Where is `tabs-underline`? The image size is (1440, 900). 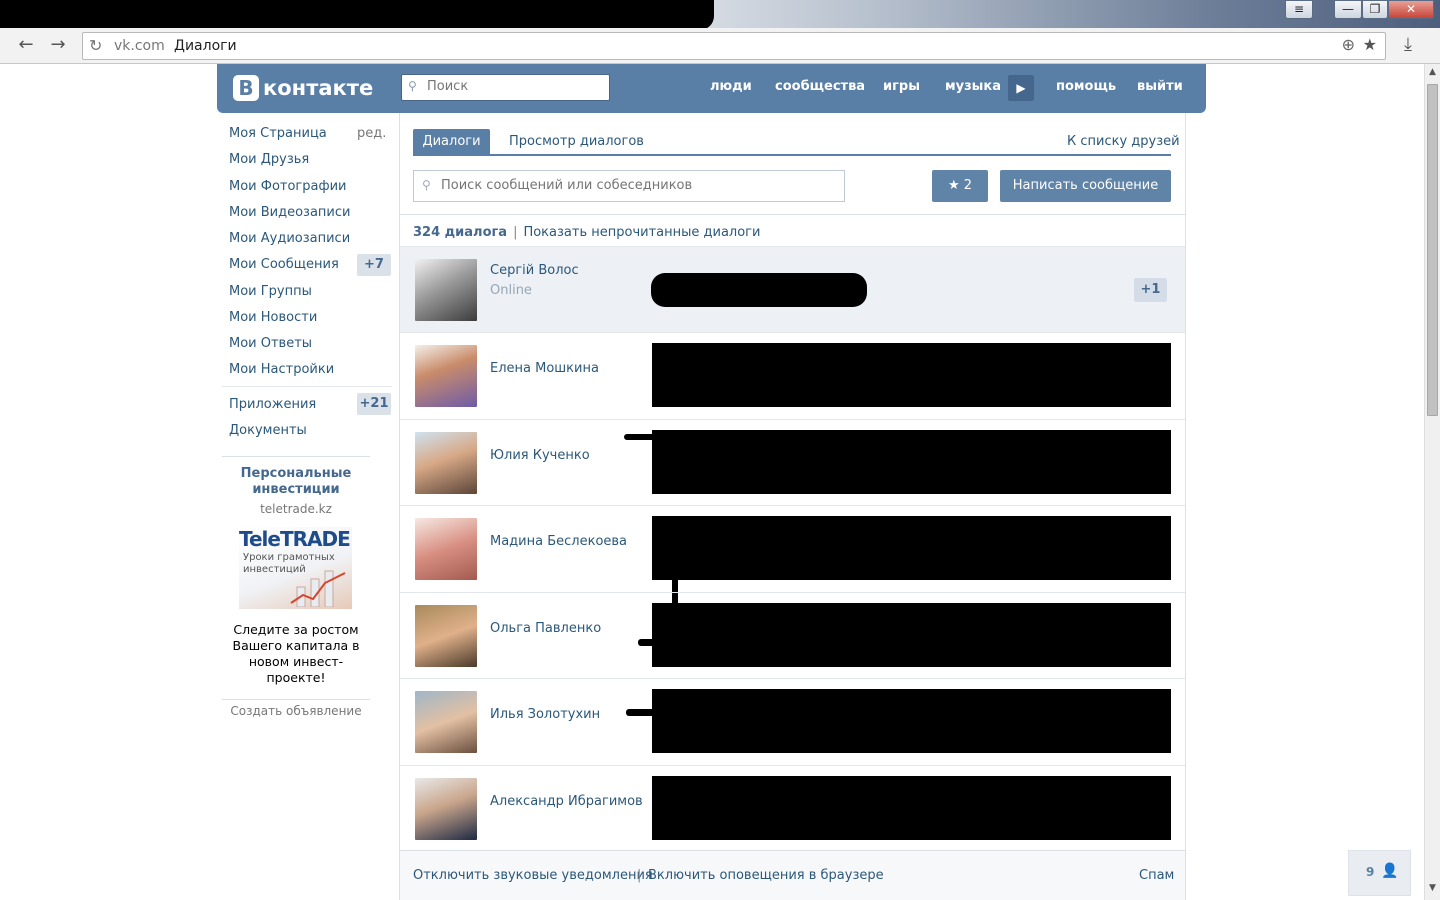 tabs-underline is located at coordinates (792, 155).